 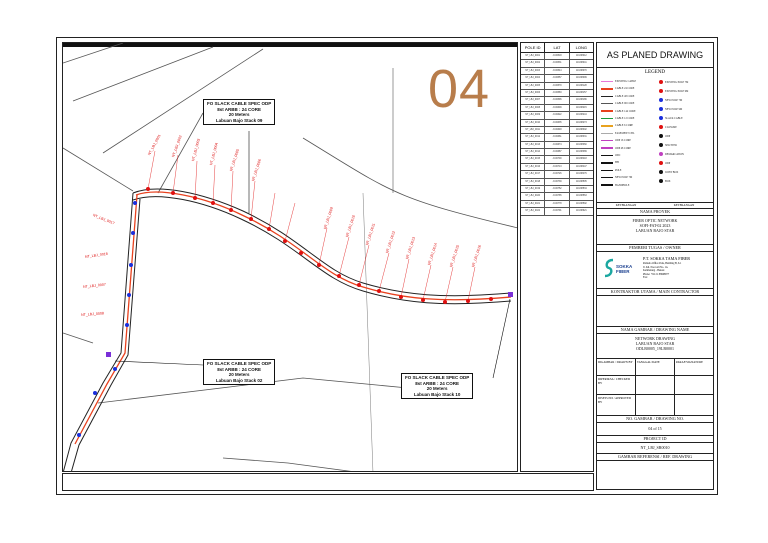 I want to click on legend-item: CLOSURE, so click(x=668, y=127).